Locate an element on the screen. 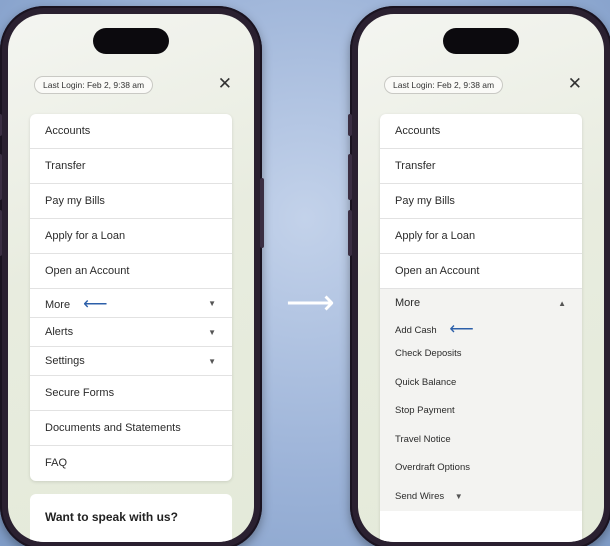 This screenshot has height=546, width=610. menu-item-label: Alerts is located at coordinates (59, 332).